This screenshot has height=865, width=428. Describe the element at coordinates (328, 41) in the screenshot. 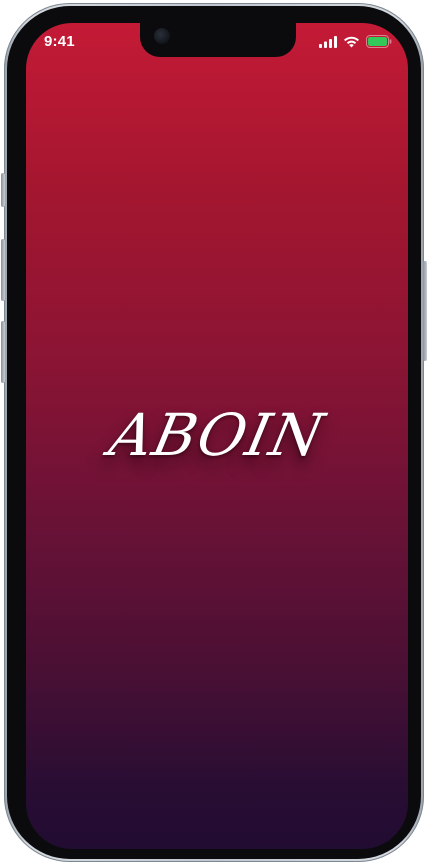

I see `cellular-signal-icon` at that location.